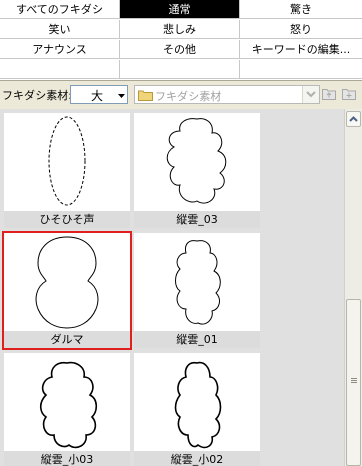 This screenshot has width=362, height=466. What do you see at coordinates (301, 9) in the screenshot?
I see `tab-surprise: 驚き` at bounding box center [301, 9].